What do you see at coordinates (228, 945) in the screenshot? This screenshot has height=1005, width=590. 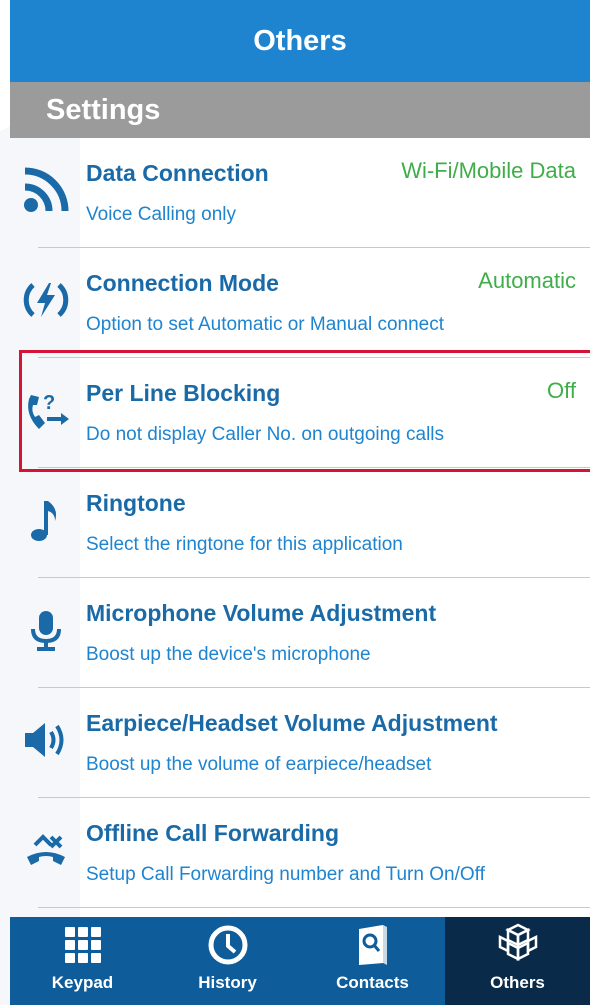 I see `clock-icon` at bounding box center [228, 945].